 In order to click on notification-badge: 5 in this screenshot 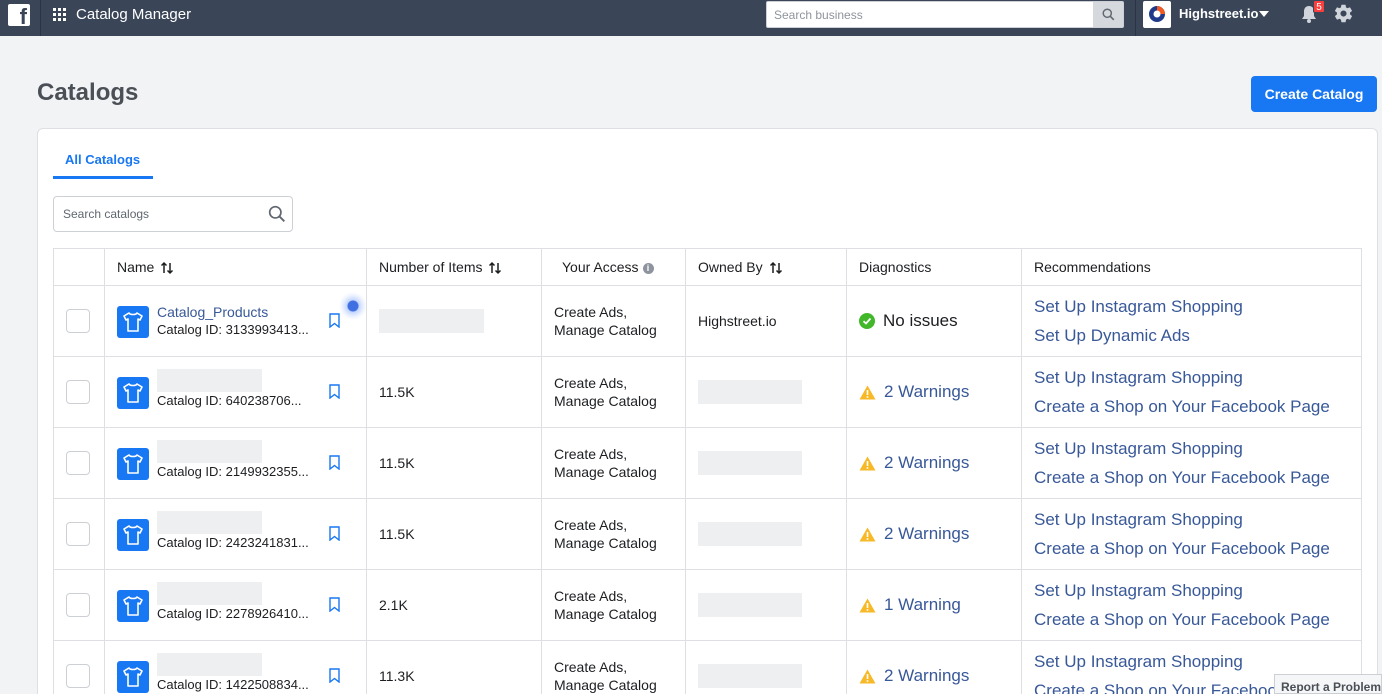, I will do `click(1319, 6)`.